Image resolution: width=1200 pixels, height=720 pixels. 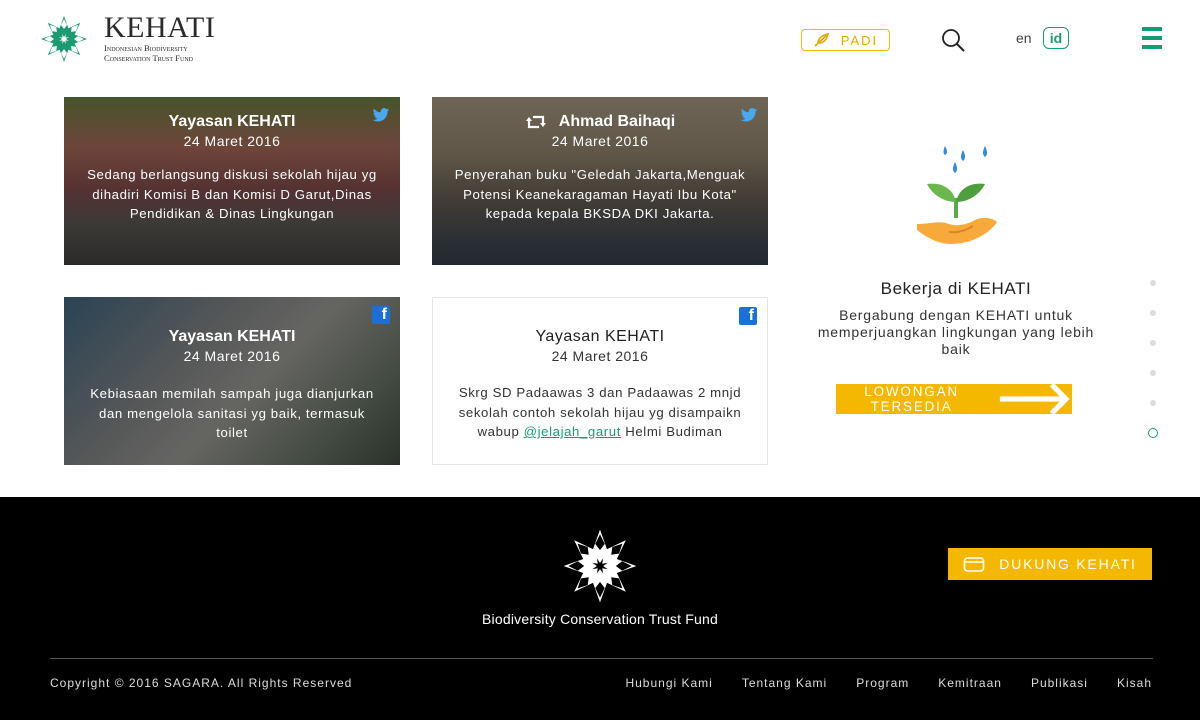 I want to click on job-openings-button: LOWONGAN TERSEDIA, so click(x=954, y=399).